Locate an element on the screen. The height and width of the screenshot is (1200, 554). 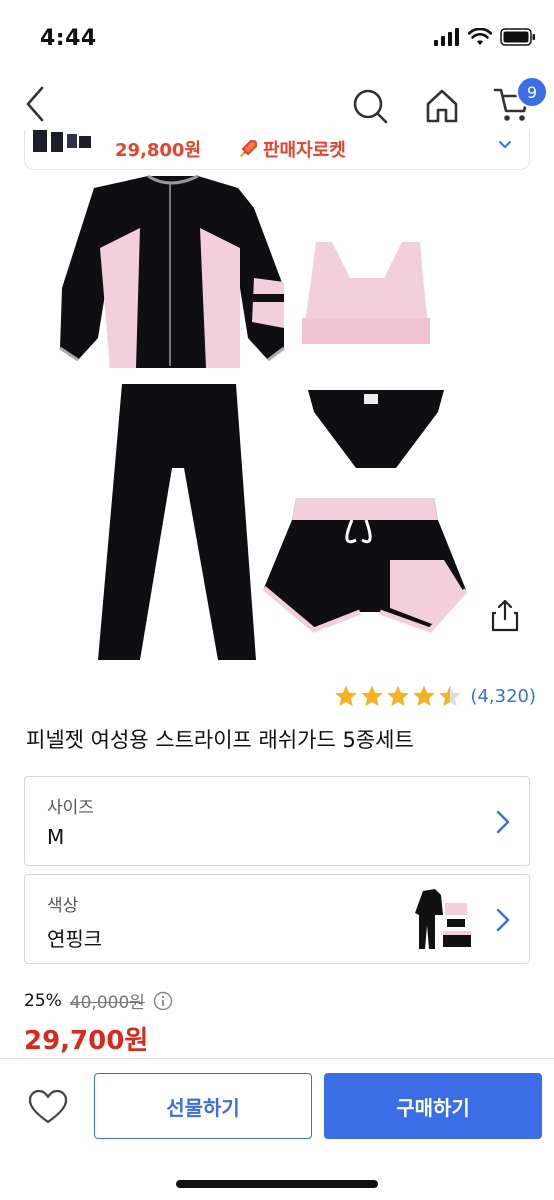
navigation-bar is located at coordinates (277, 105).